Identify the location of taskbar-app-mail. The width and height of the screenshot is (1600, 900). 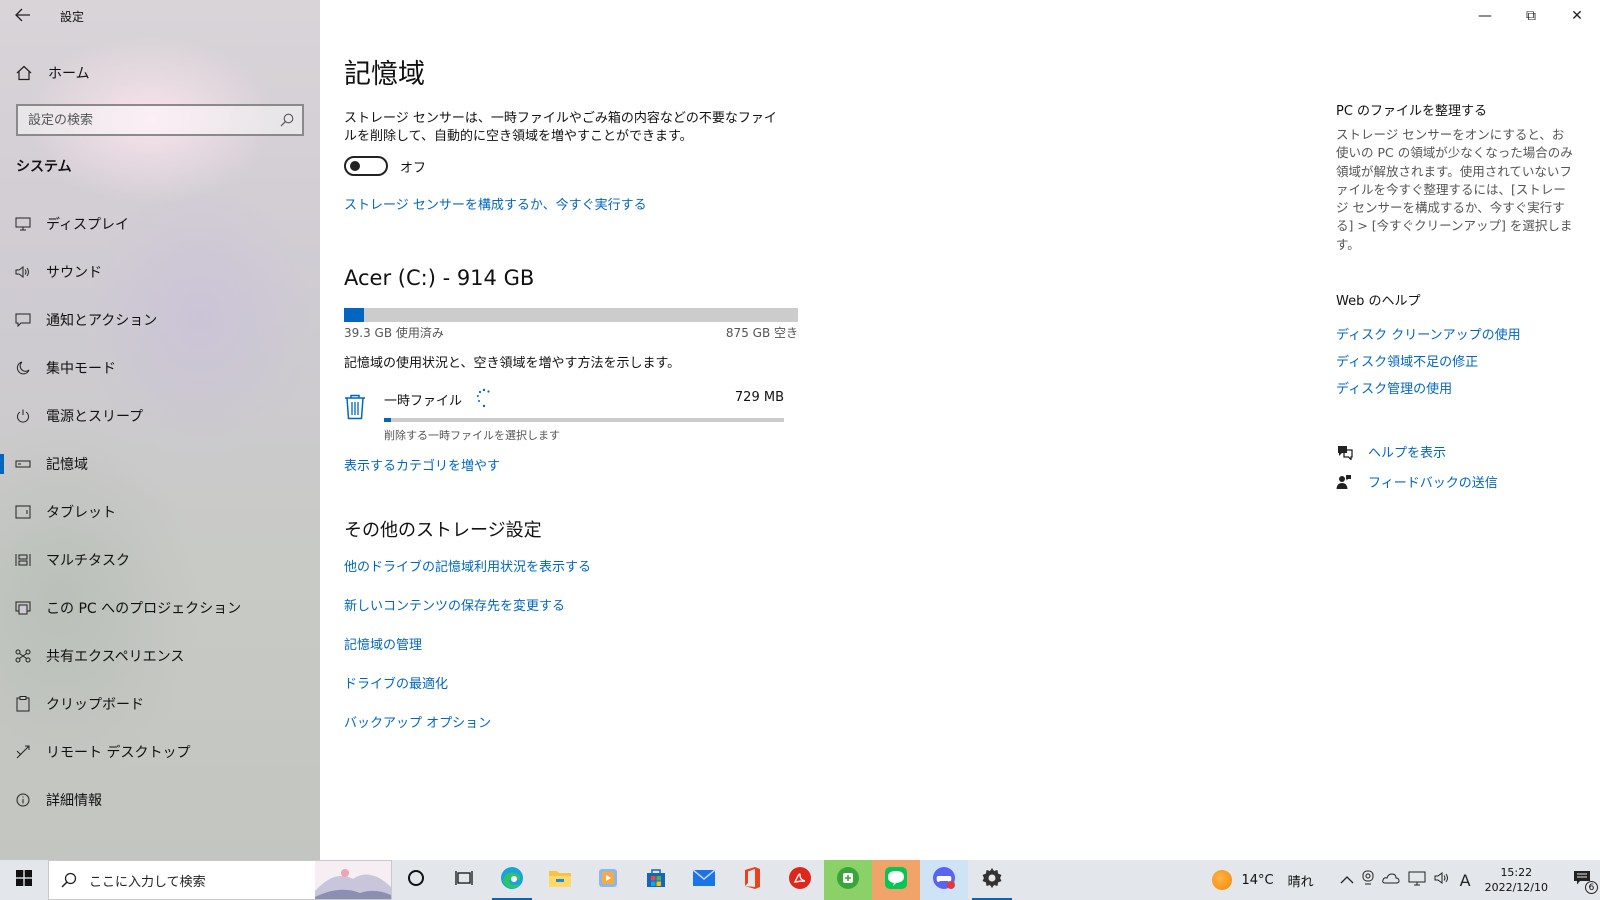
(704, 880).